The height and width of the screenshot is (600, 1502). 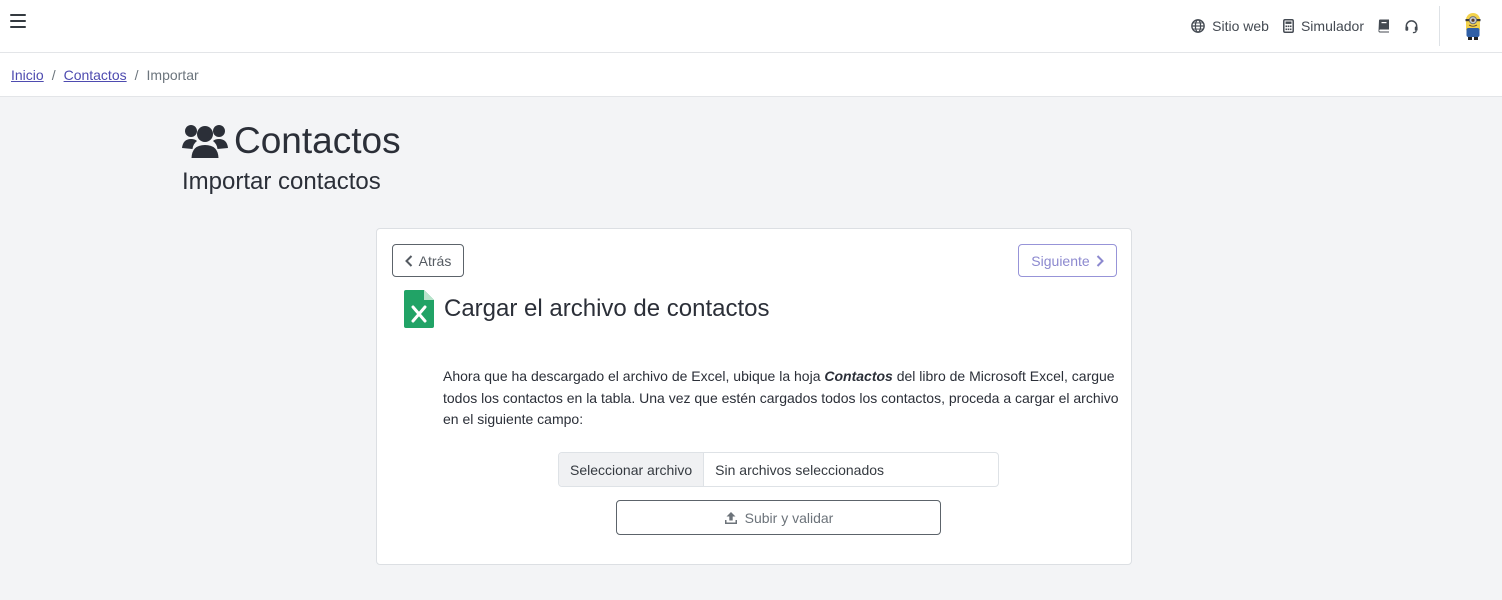 What do you see at coordinates (95, 75) in the screenshot?
I see `breadcrumb-contacts: Contactos` at bounding box center [95, 75].